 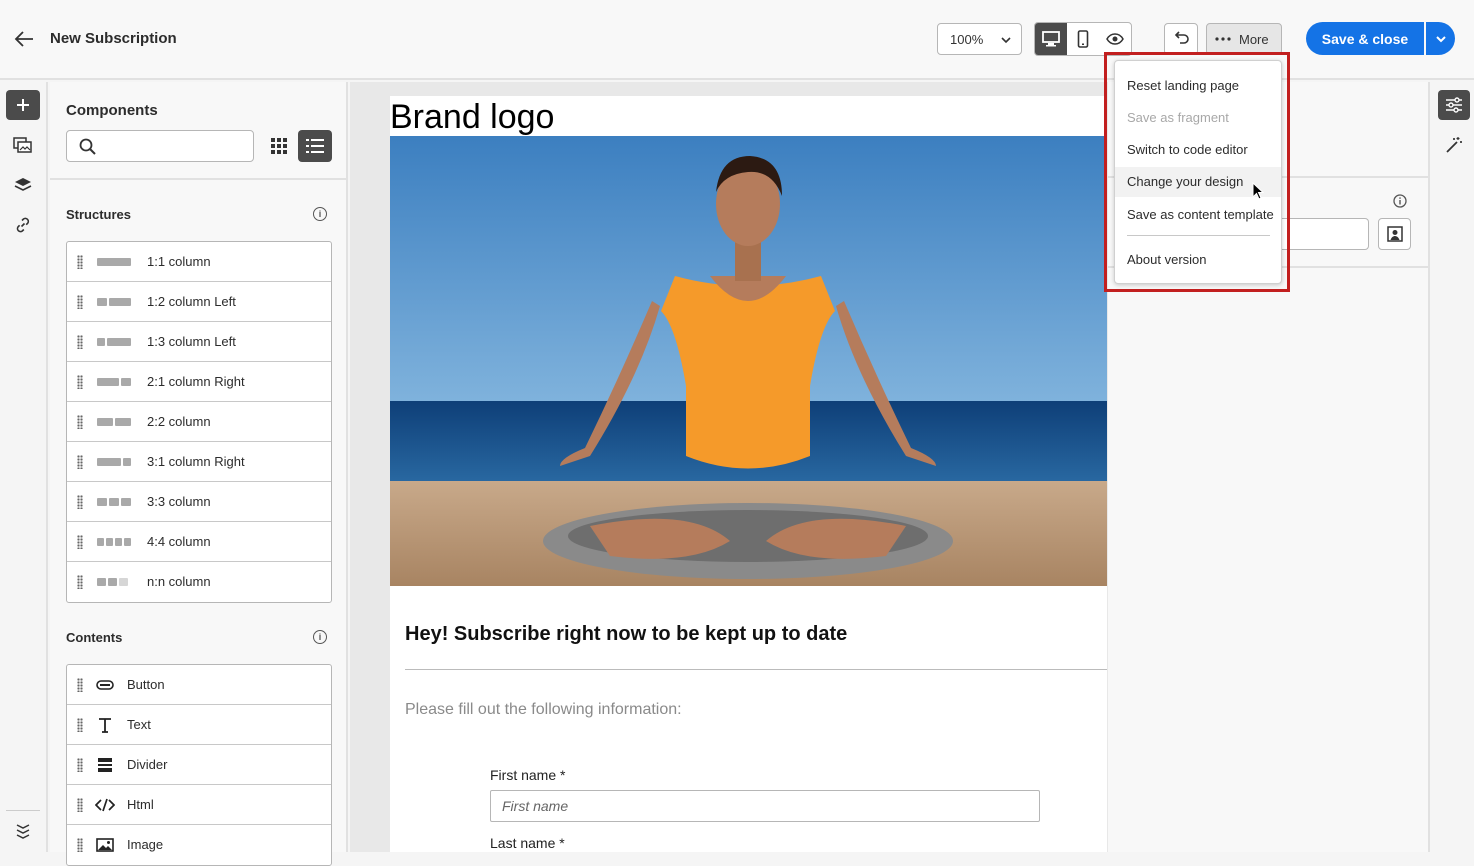 What do you see at coordinates (756, 669) in the screenshot?
I see `divider` at bounding box center [756, 669].